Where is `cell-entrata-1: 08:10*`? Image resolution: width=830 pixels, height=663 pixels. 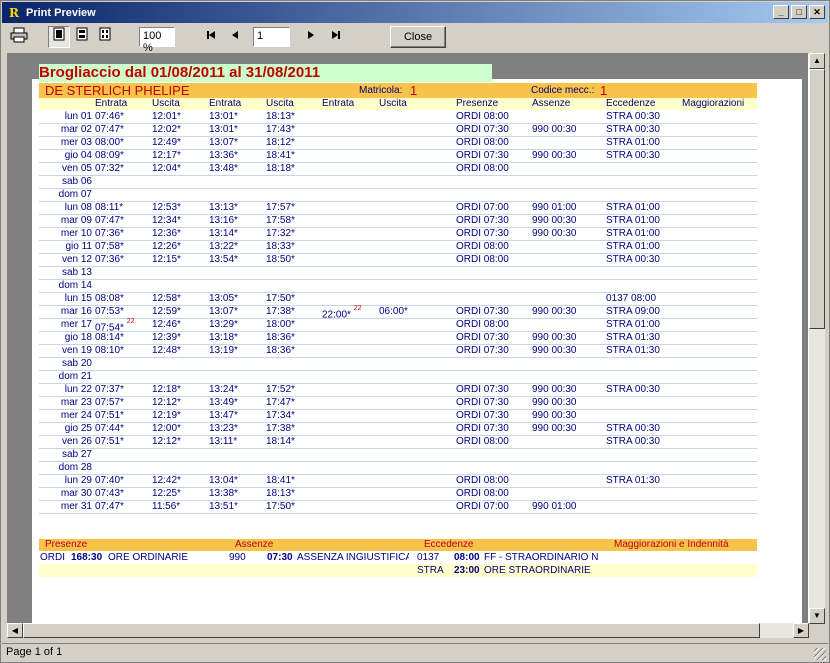
cell-entrata-1: 08:10* is located at coordinates (109, 351).